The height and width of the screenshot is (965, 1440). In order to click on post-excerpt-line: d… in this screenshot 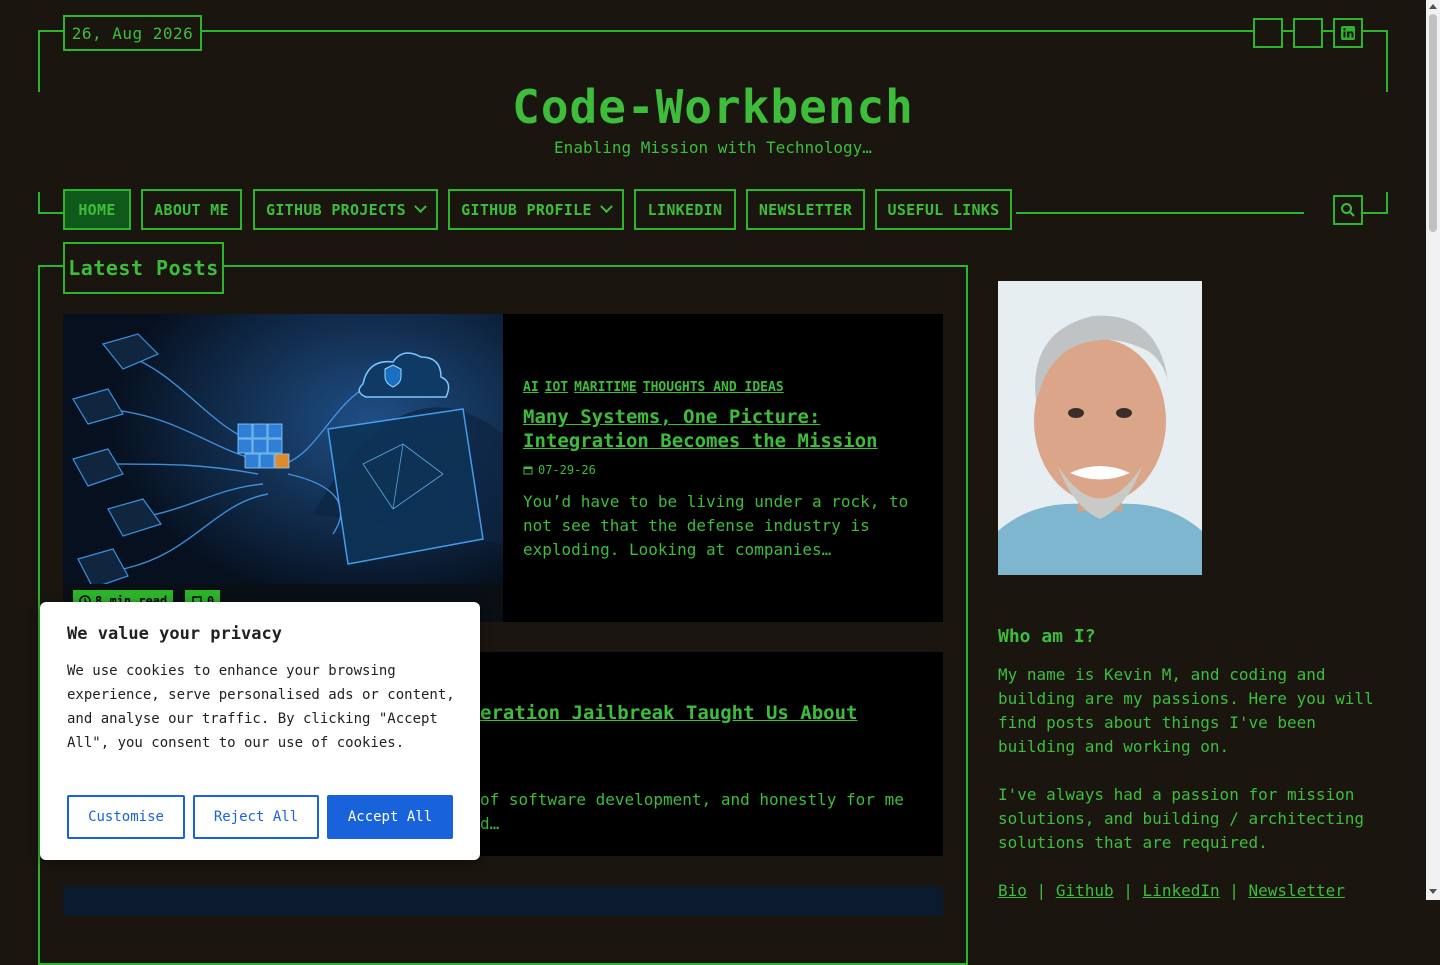, I will do `click(490, 823)`.